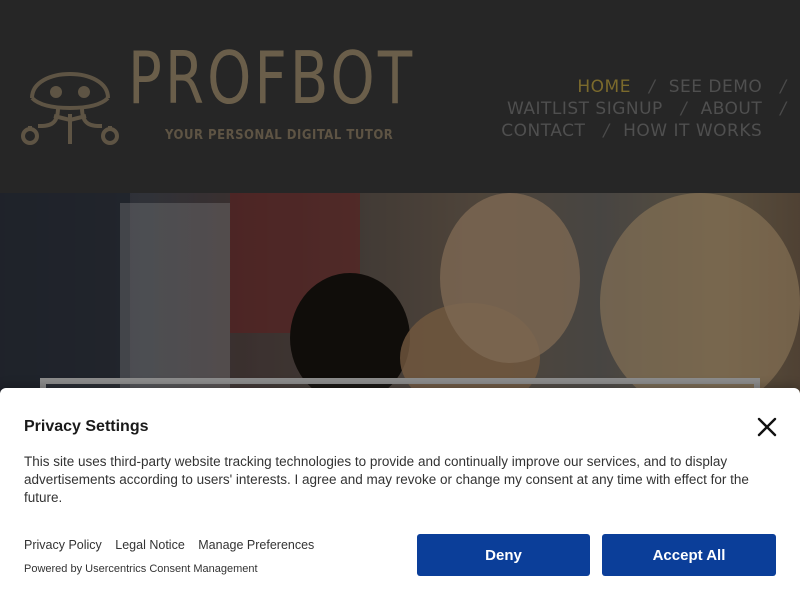 The width and height of the screenshot is (800, 600). I want to click on nav-row: WAITLIST SIGNUP / ABOUT /, so click(636, 109).